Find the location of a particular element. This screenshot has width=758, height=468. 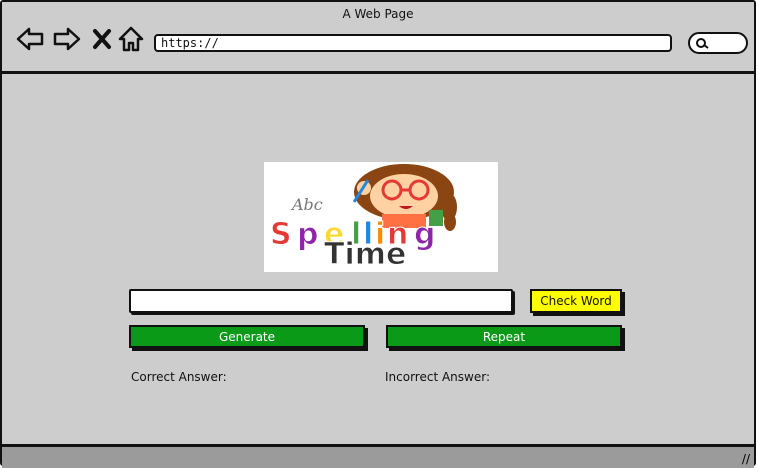

search-box is located at coordinates (718, 43).